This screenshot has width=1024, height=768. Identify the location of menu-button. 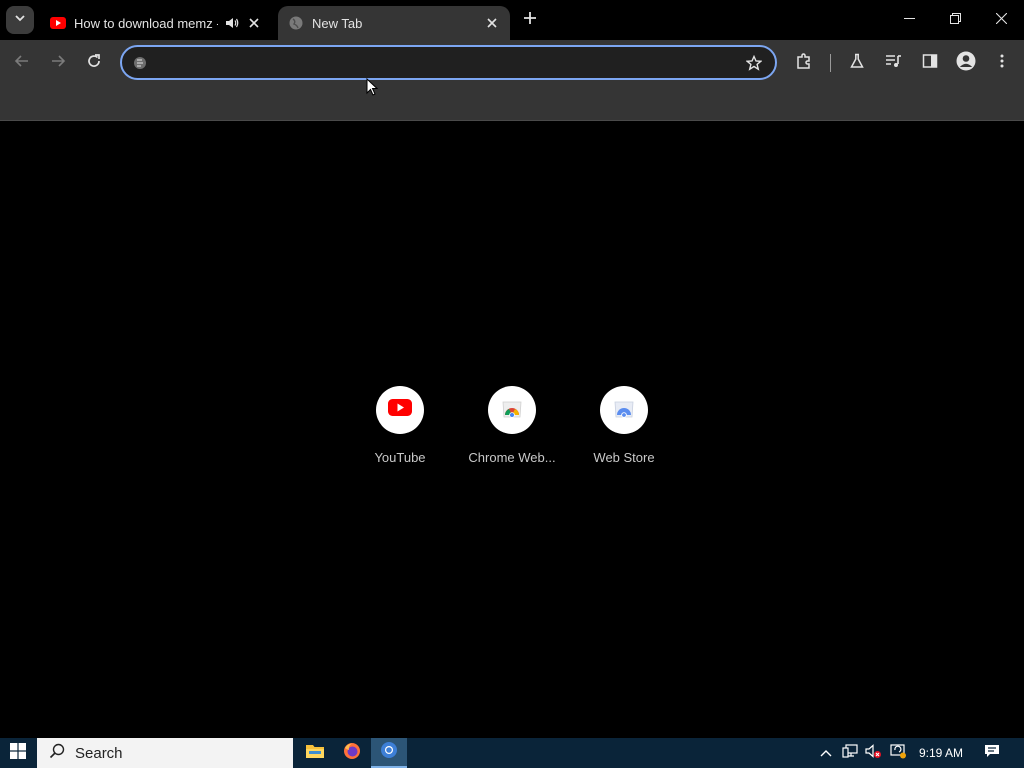
(1002, 63).